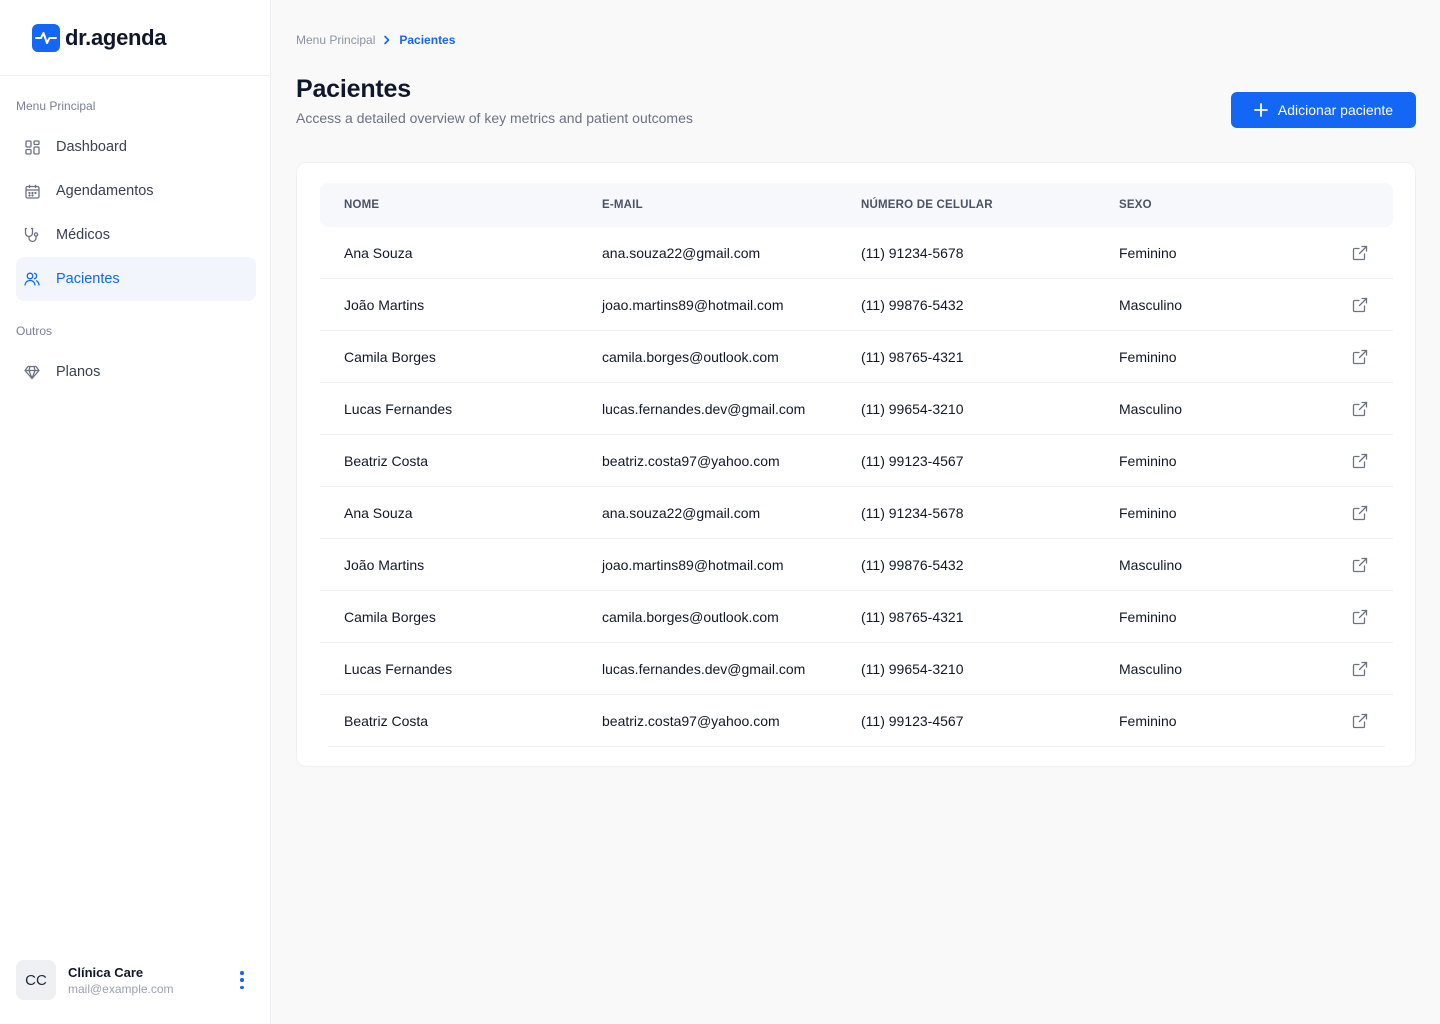 Image resolution: width=1440 pixels, height=1024 pixels. What do you see at coordinates (116, 37) in the screenshot?
I see `brand-name: dr.agenda` at bounding box center [116, 37].